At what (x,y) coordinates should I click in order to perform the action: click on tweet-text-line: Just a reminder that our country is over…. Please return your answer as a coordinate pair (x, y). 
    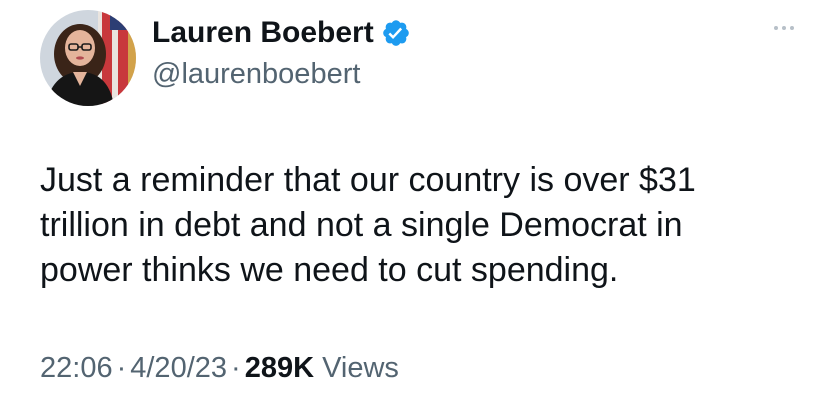
    Looking at the image, I should click on (368, 180).